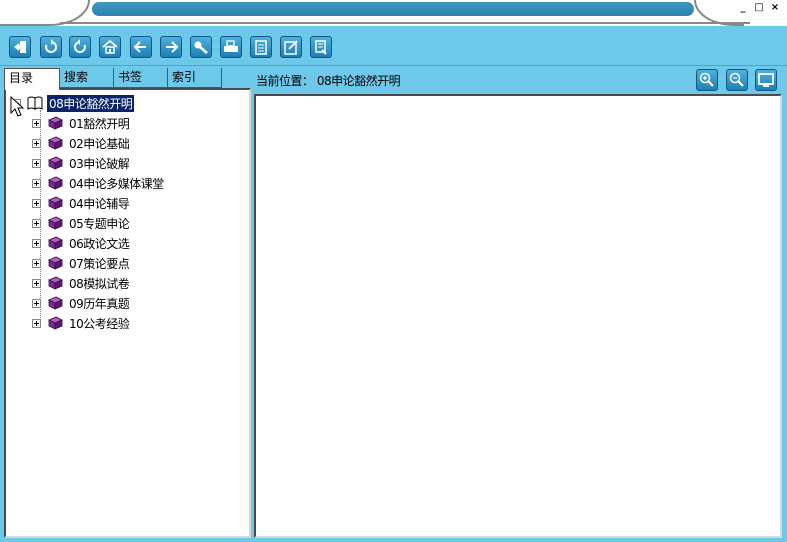 The height and width of the screenshot is (542, 787). What do you see at coordinates (141, 78) in the screenshot?
I see `tab-bookmarks: 书签` at bounding box center [141, 78].